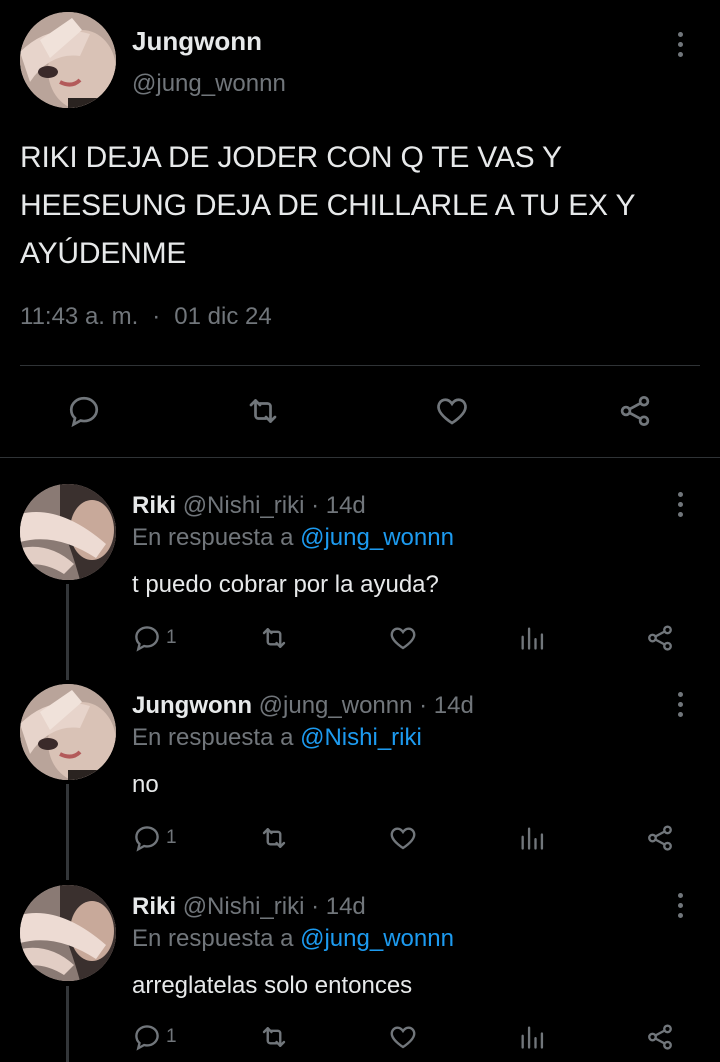 Image resolution: width=720 pixels, height=1062 pixels. I want to click on author-avatar, so click(68, 60).